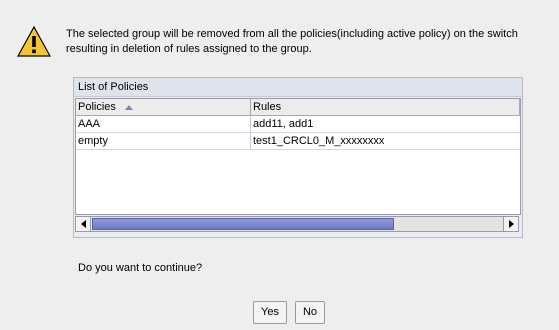  What do you see at coordinates (163, 124) in the screenshot?
I see `policy-cell: AAA` at bounding box center [163, 124].